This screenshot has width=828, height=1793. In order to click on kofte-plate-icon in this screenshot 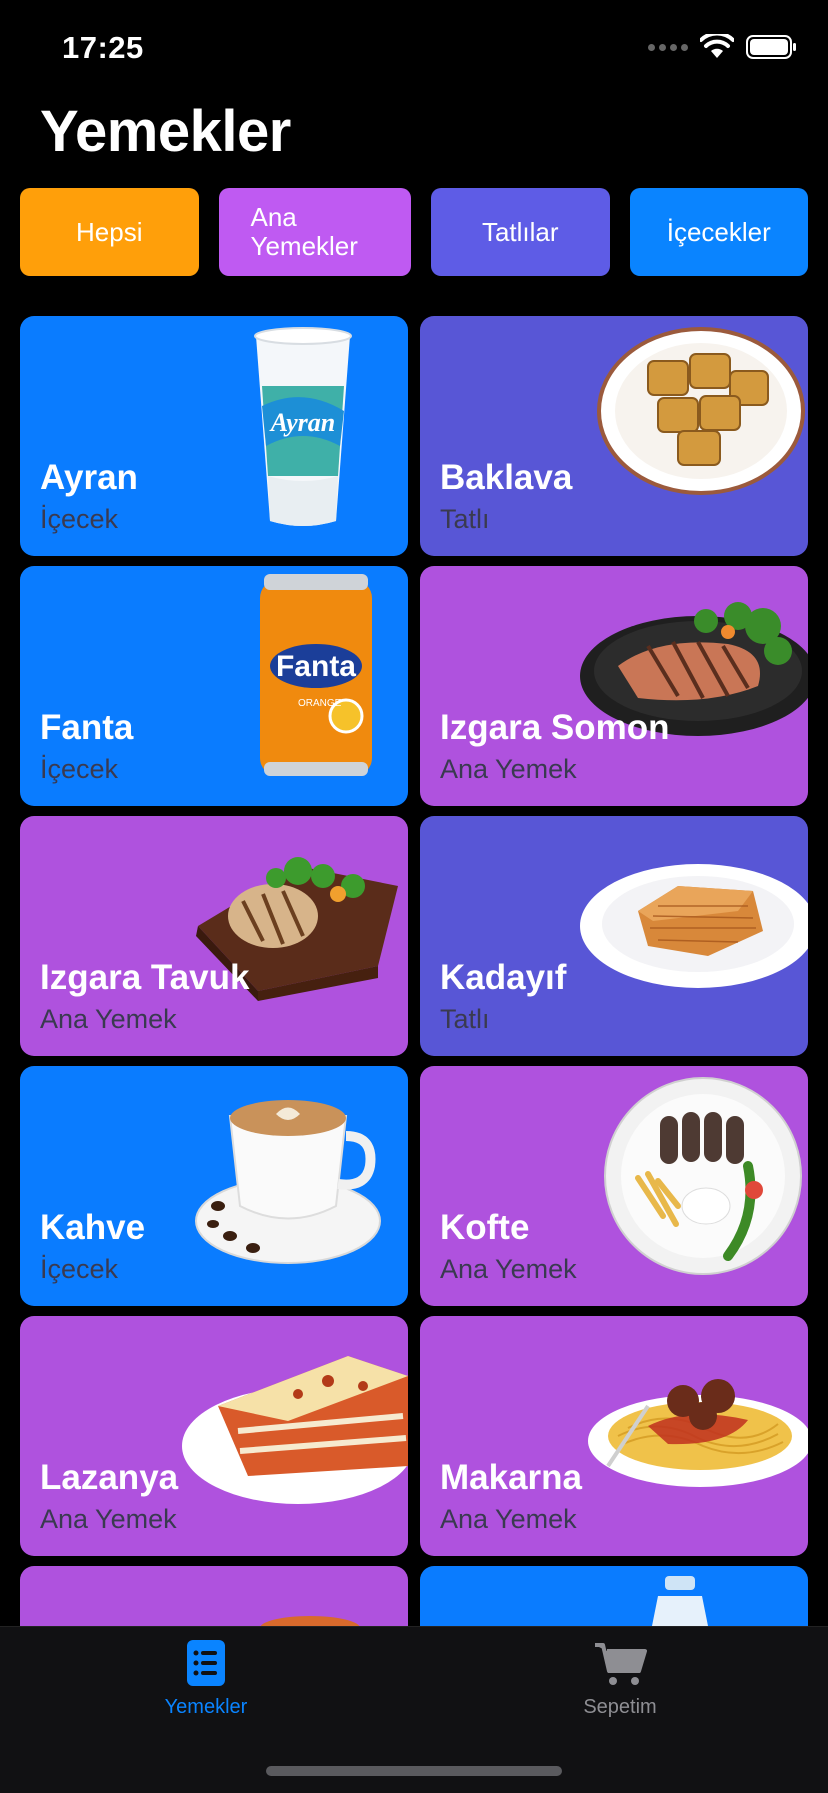, I will do `click(703, 1176)`.